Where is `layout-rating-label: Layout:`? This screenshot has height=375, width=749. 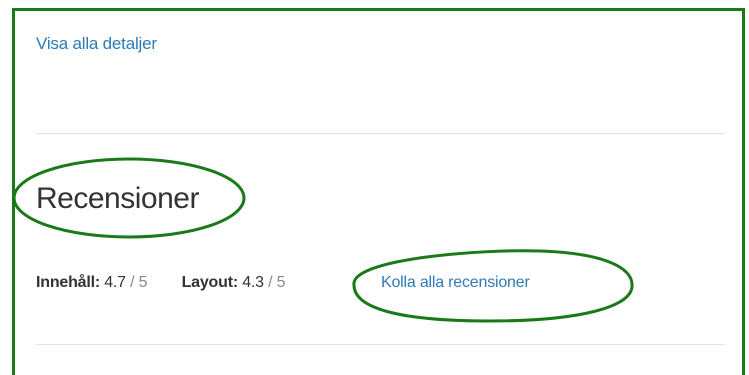
layout-rating-label: Layout: is located at coordinates (210, 282).